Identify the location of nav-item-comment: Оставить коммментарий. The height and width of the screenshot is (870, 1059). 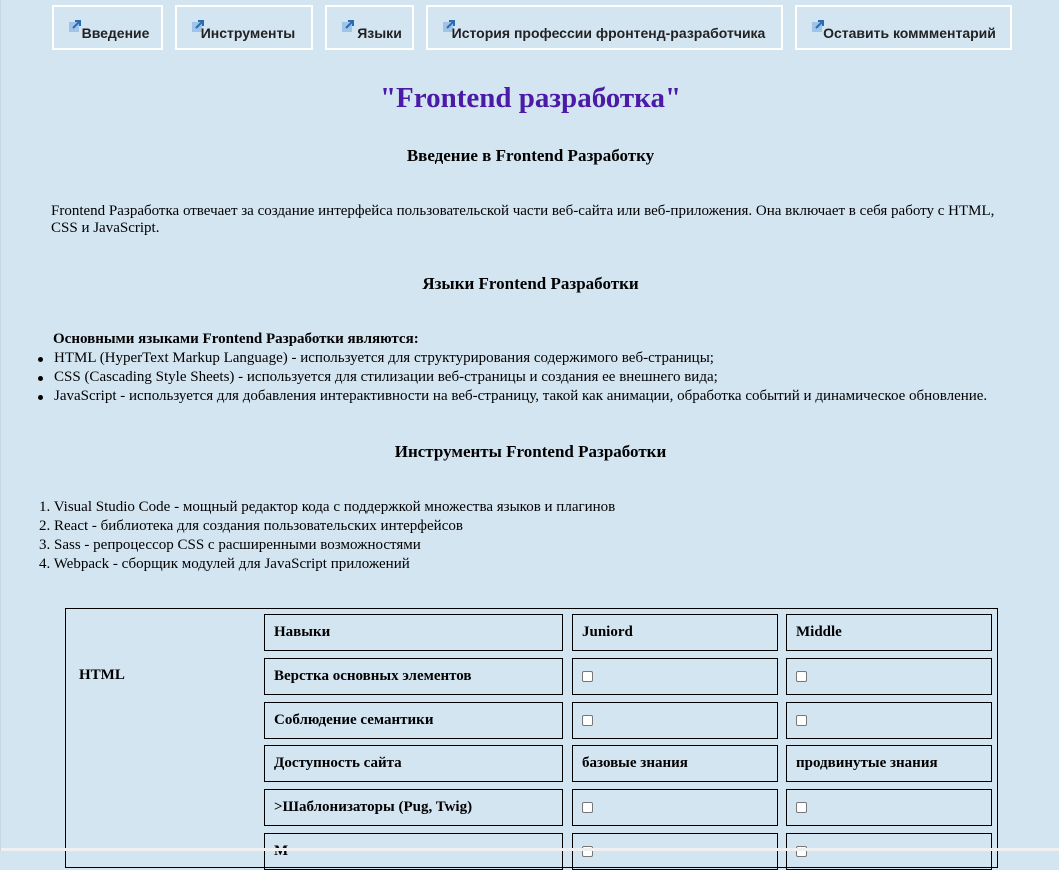
(903, 27).